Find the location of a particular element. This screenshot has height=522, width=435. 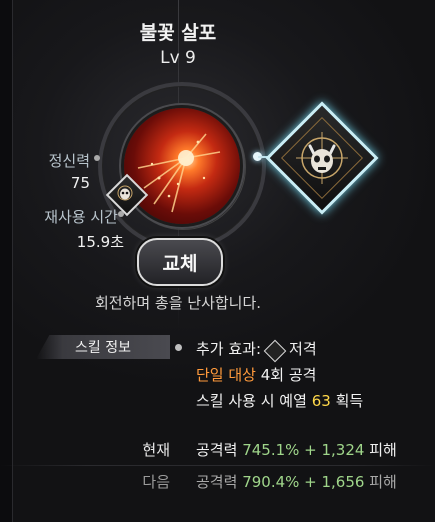

next-value: 790.4% + 1,656 is located at coordinates (303, 482).